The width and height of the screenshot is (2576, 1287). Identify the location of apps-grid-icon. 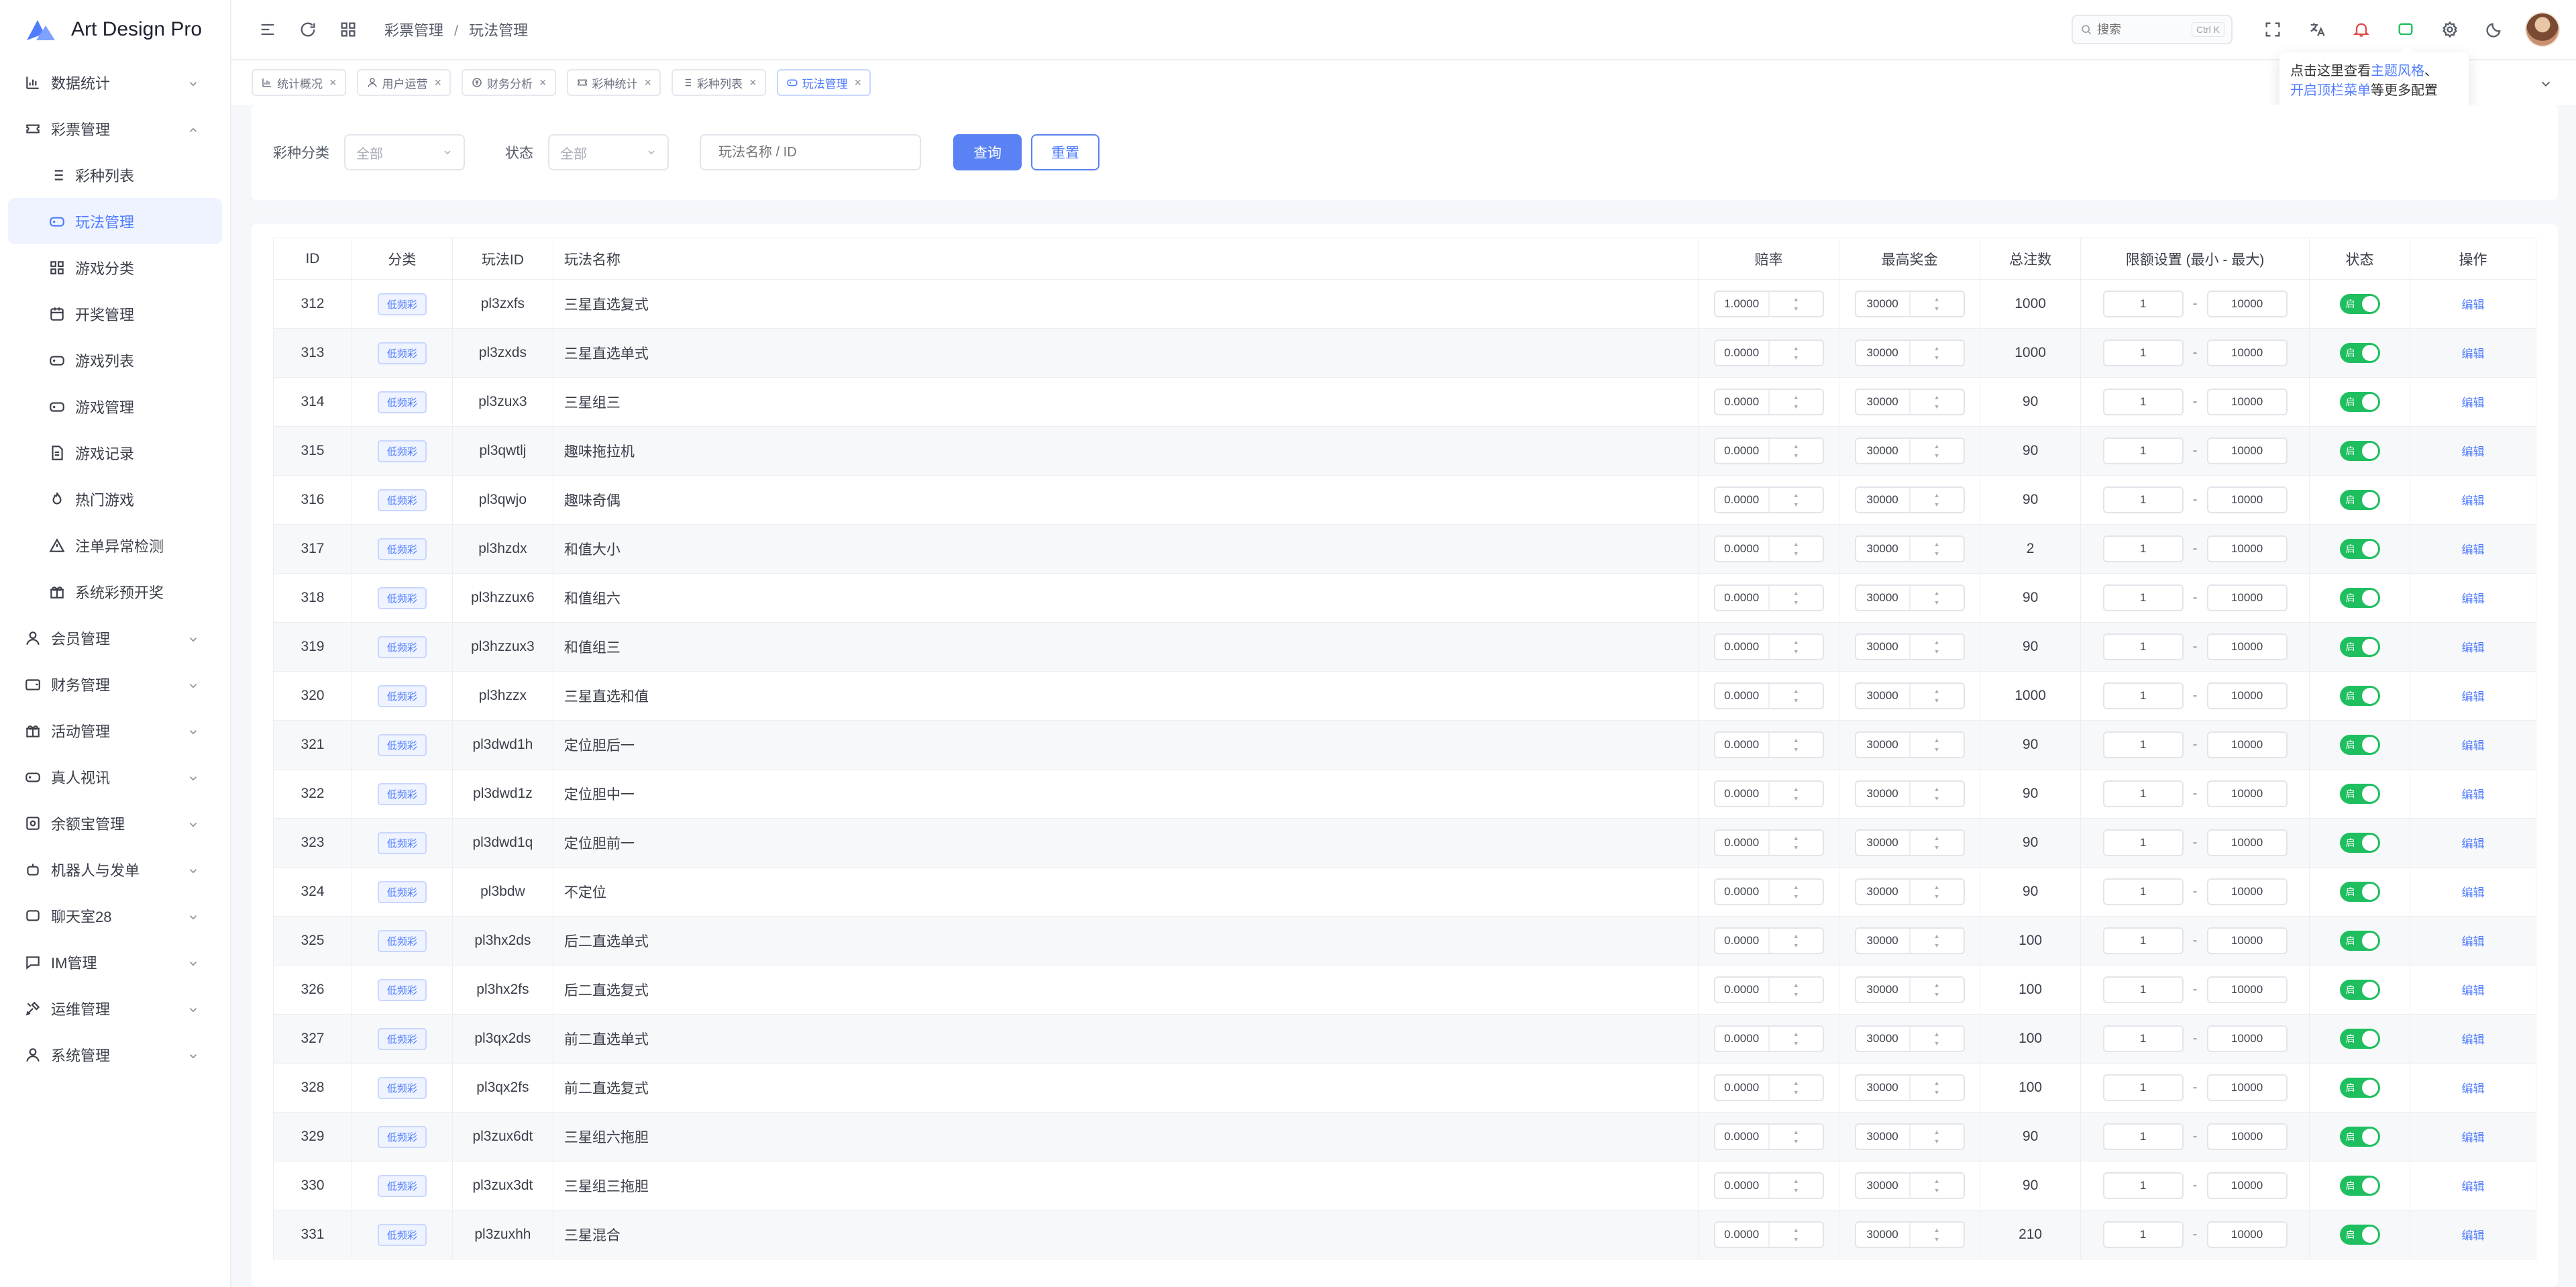
(348, 29).